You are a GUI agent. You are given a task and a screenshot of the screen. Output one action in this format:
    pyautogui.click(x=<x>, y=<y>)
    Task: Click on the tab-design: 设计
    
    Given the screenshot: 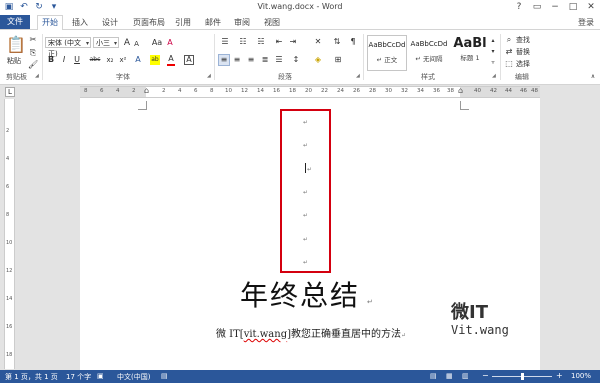 What is the action you would take?
    pyautogui.click(x=110, y=22)
    